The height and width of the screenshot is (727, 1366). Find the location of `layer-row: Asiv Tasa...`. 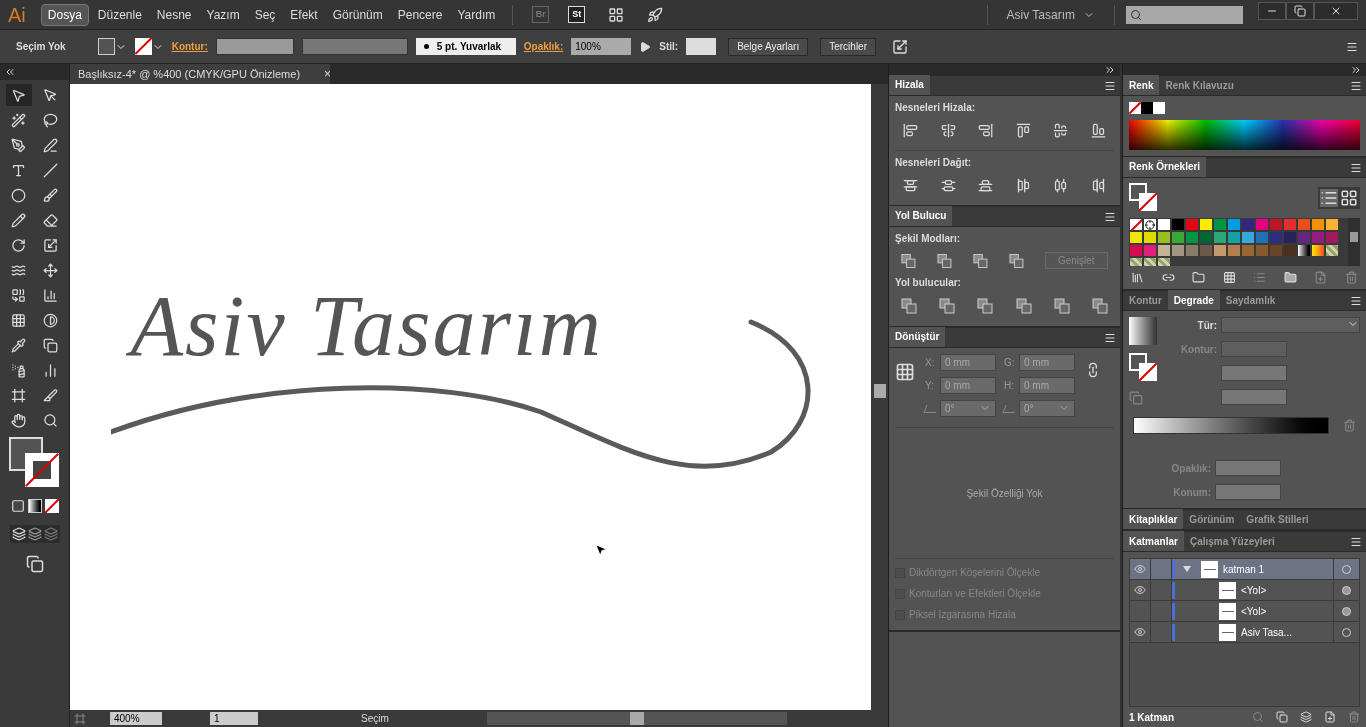

layer-row: Asiv Tasa... is located at coordinates (1244, 632).